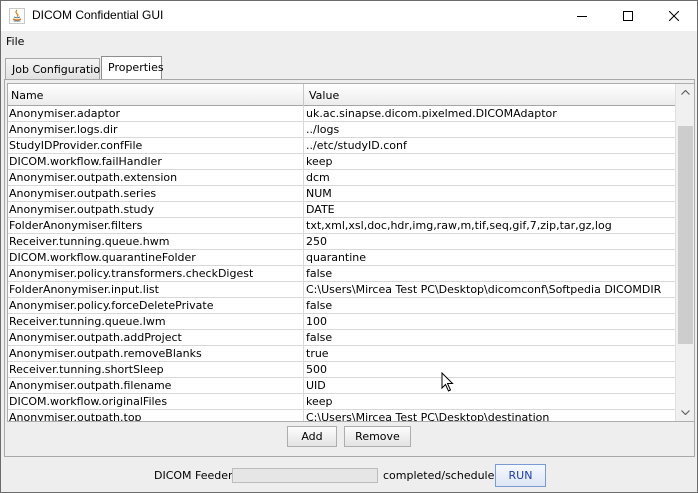  I want to click on table-row: DICOM.workflow.failHandler keep, so click(341, 162).